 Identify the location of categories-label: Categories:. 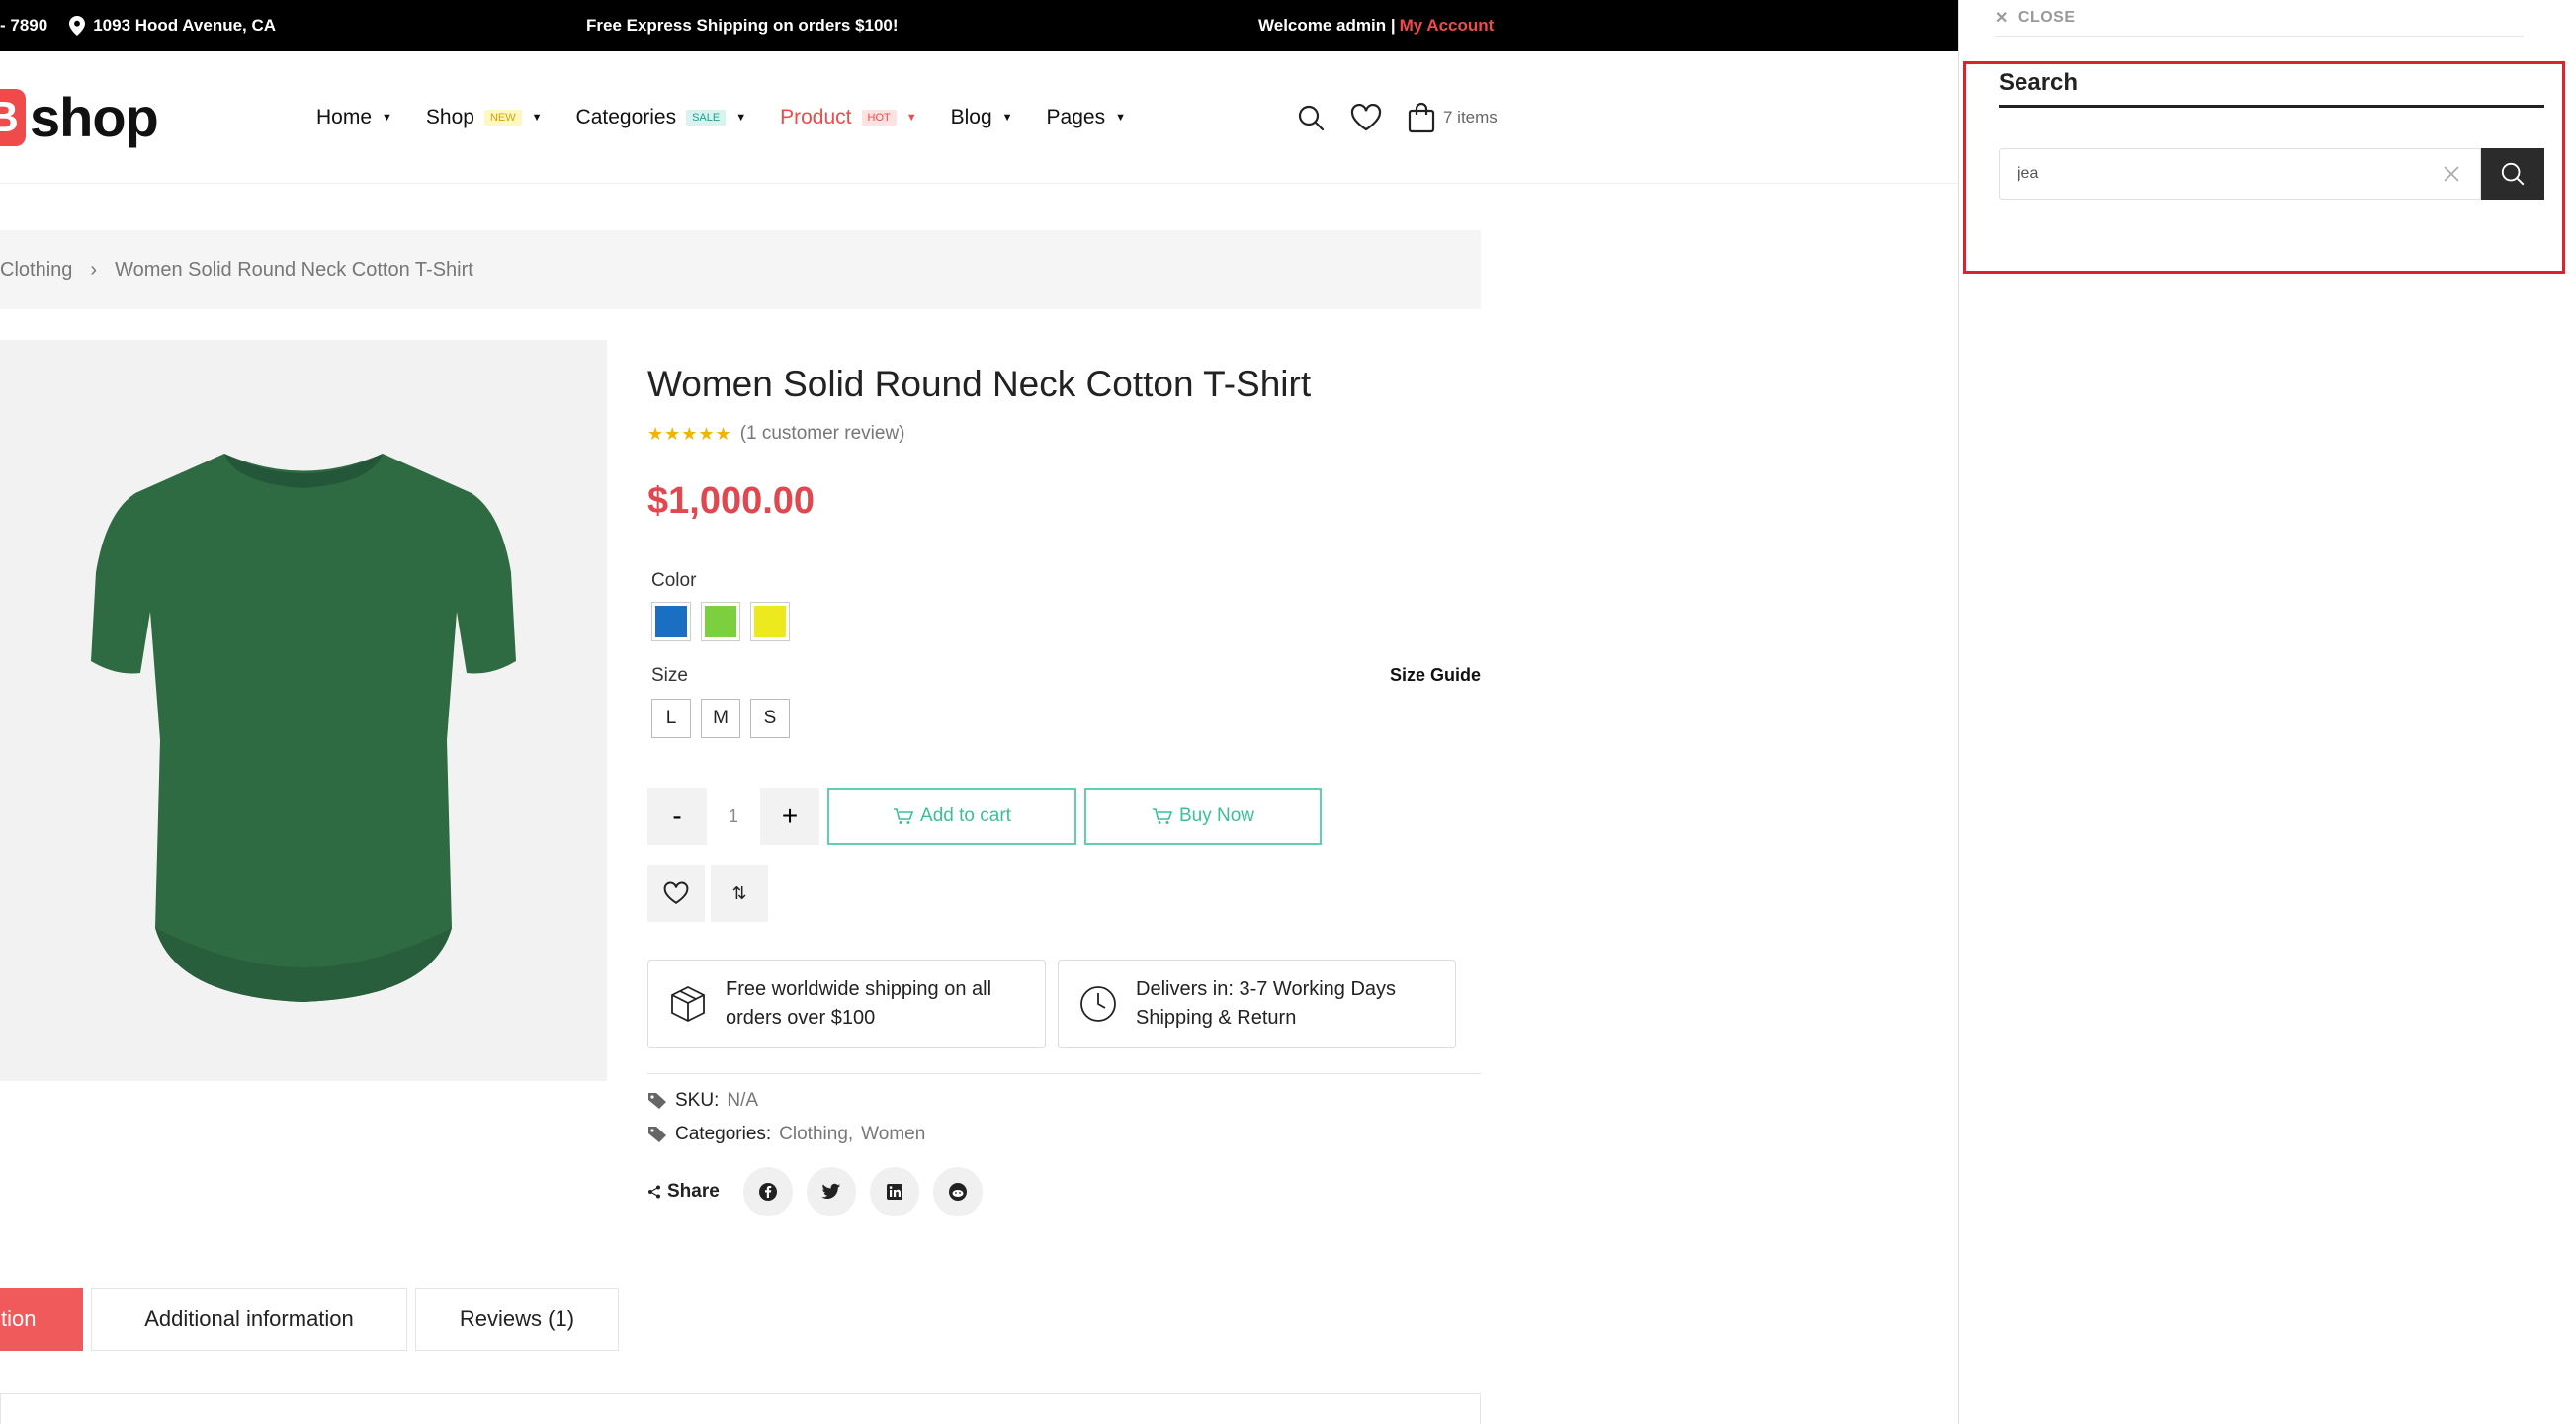
(723, 1134).